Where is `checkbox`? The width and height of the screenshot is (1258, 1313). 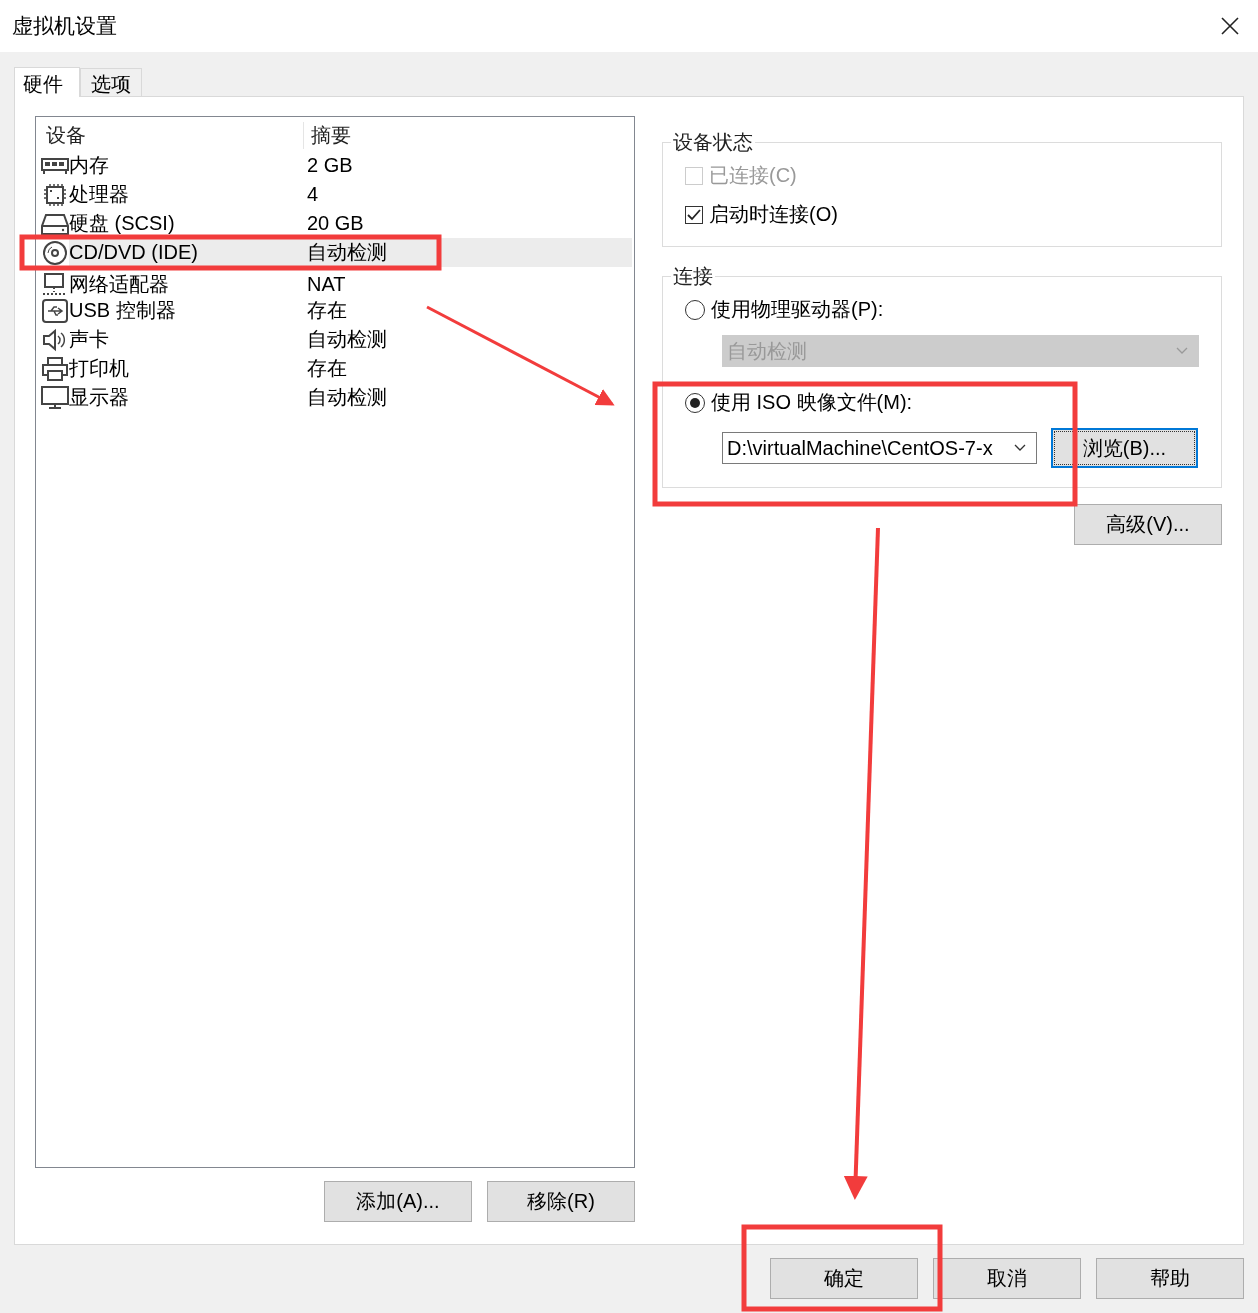 checkbox is located at coordinates (694, 214).